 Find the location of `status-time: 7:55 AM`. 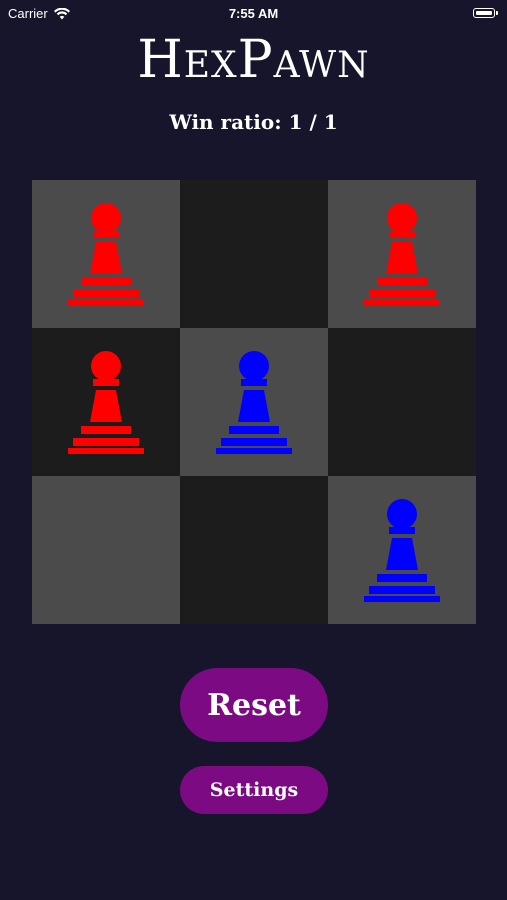

status-time: 7:55 AM is located at coordinates (253, 13).